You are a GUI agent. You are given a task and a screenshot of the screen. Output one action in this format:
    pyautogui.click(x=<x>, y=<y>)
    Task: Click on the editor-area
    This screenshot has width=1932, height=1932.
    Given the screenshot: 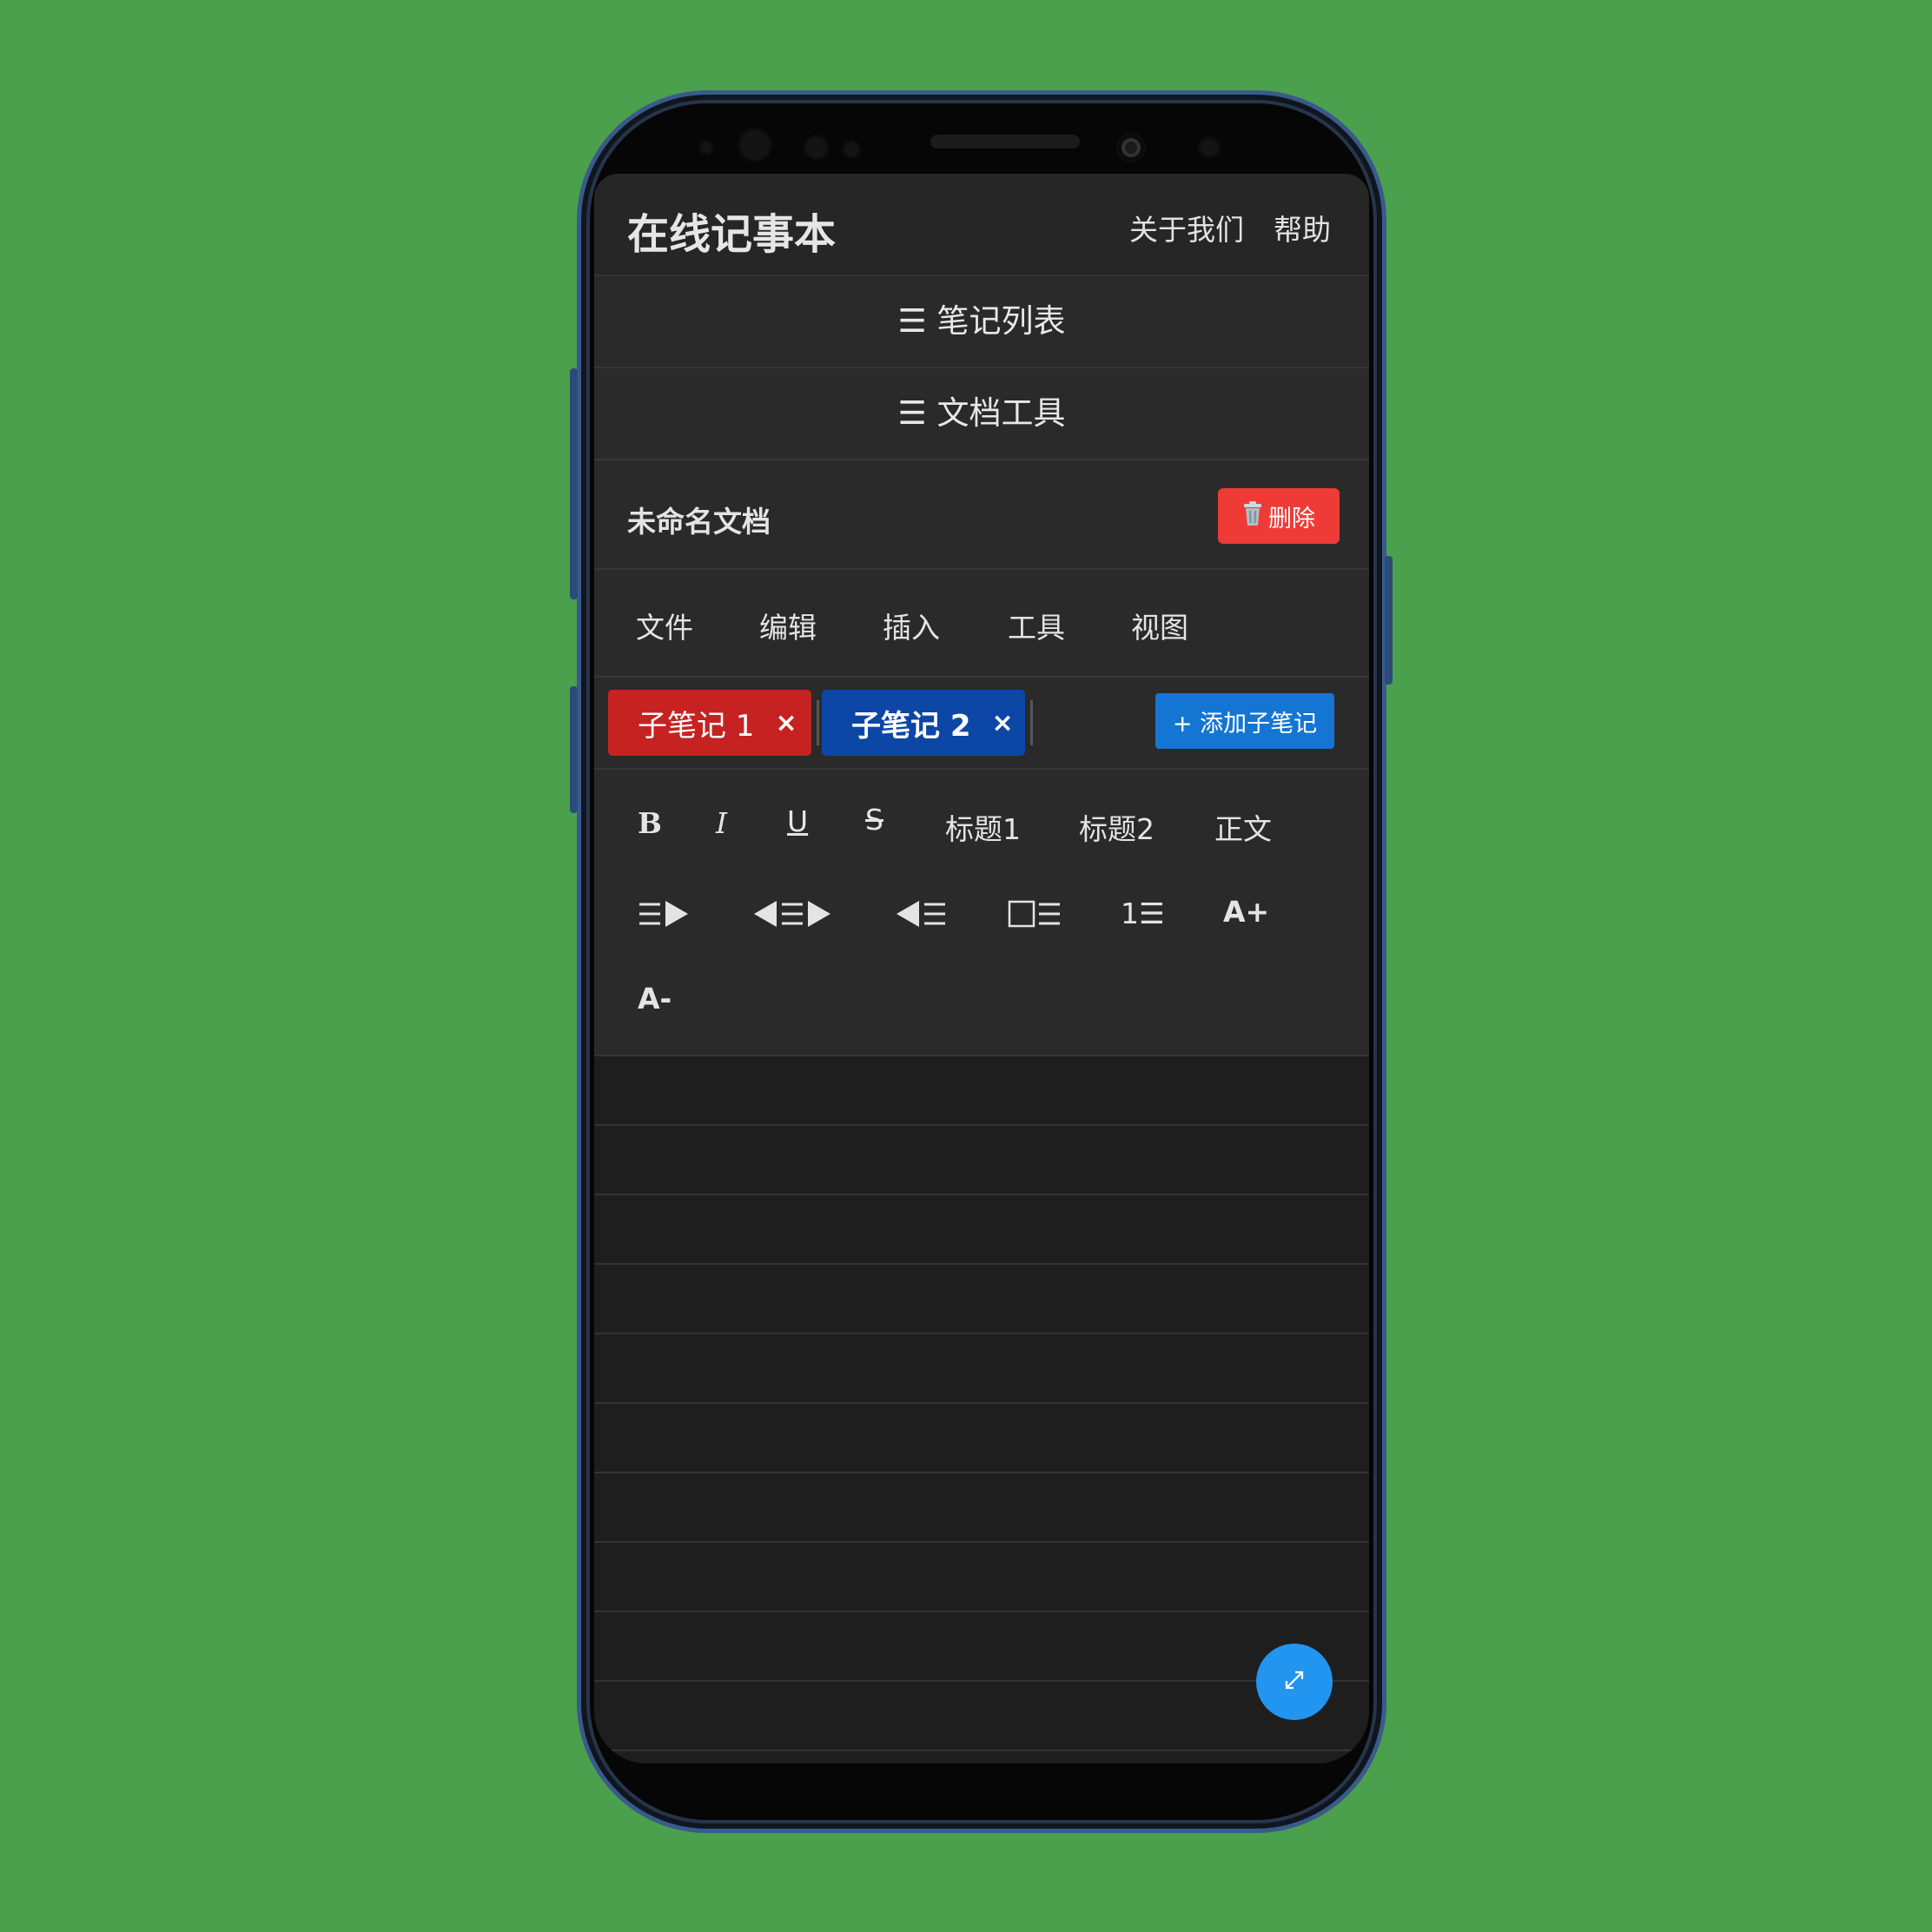 What is the action you would take?
    pyautogui.click(x=982, y=1410)
    